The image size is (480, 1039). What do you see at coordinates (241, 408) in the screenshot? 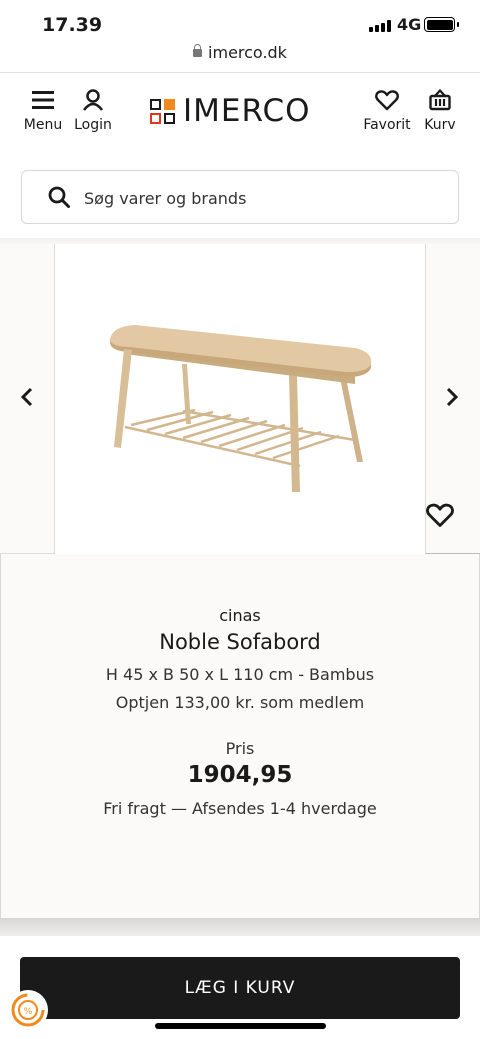
I see `coffee-table-image` at bounding box center [241, 408].